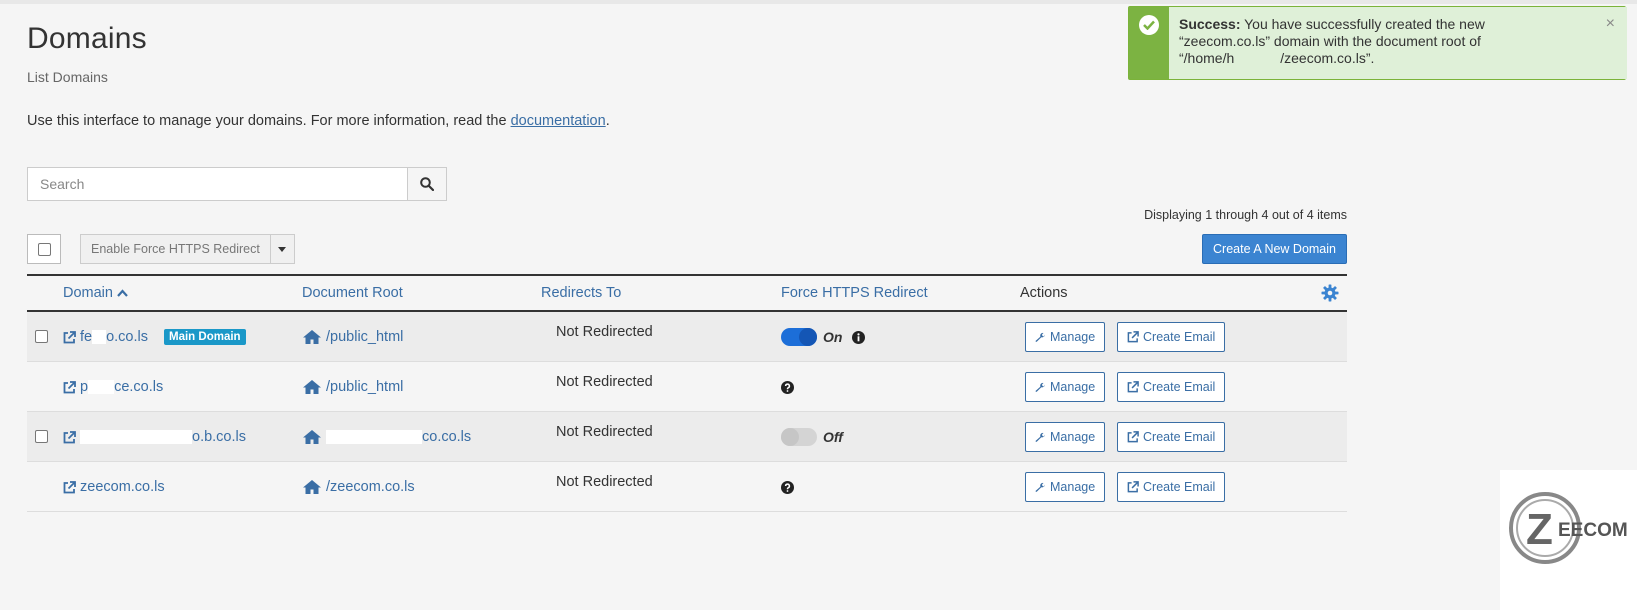  What do you see at coordinates (558, 121) in the screenshot?
I see `documentation-link: documentation` at bounding box center [558, 121].